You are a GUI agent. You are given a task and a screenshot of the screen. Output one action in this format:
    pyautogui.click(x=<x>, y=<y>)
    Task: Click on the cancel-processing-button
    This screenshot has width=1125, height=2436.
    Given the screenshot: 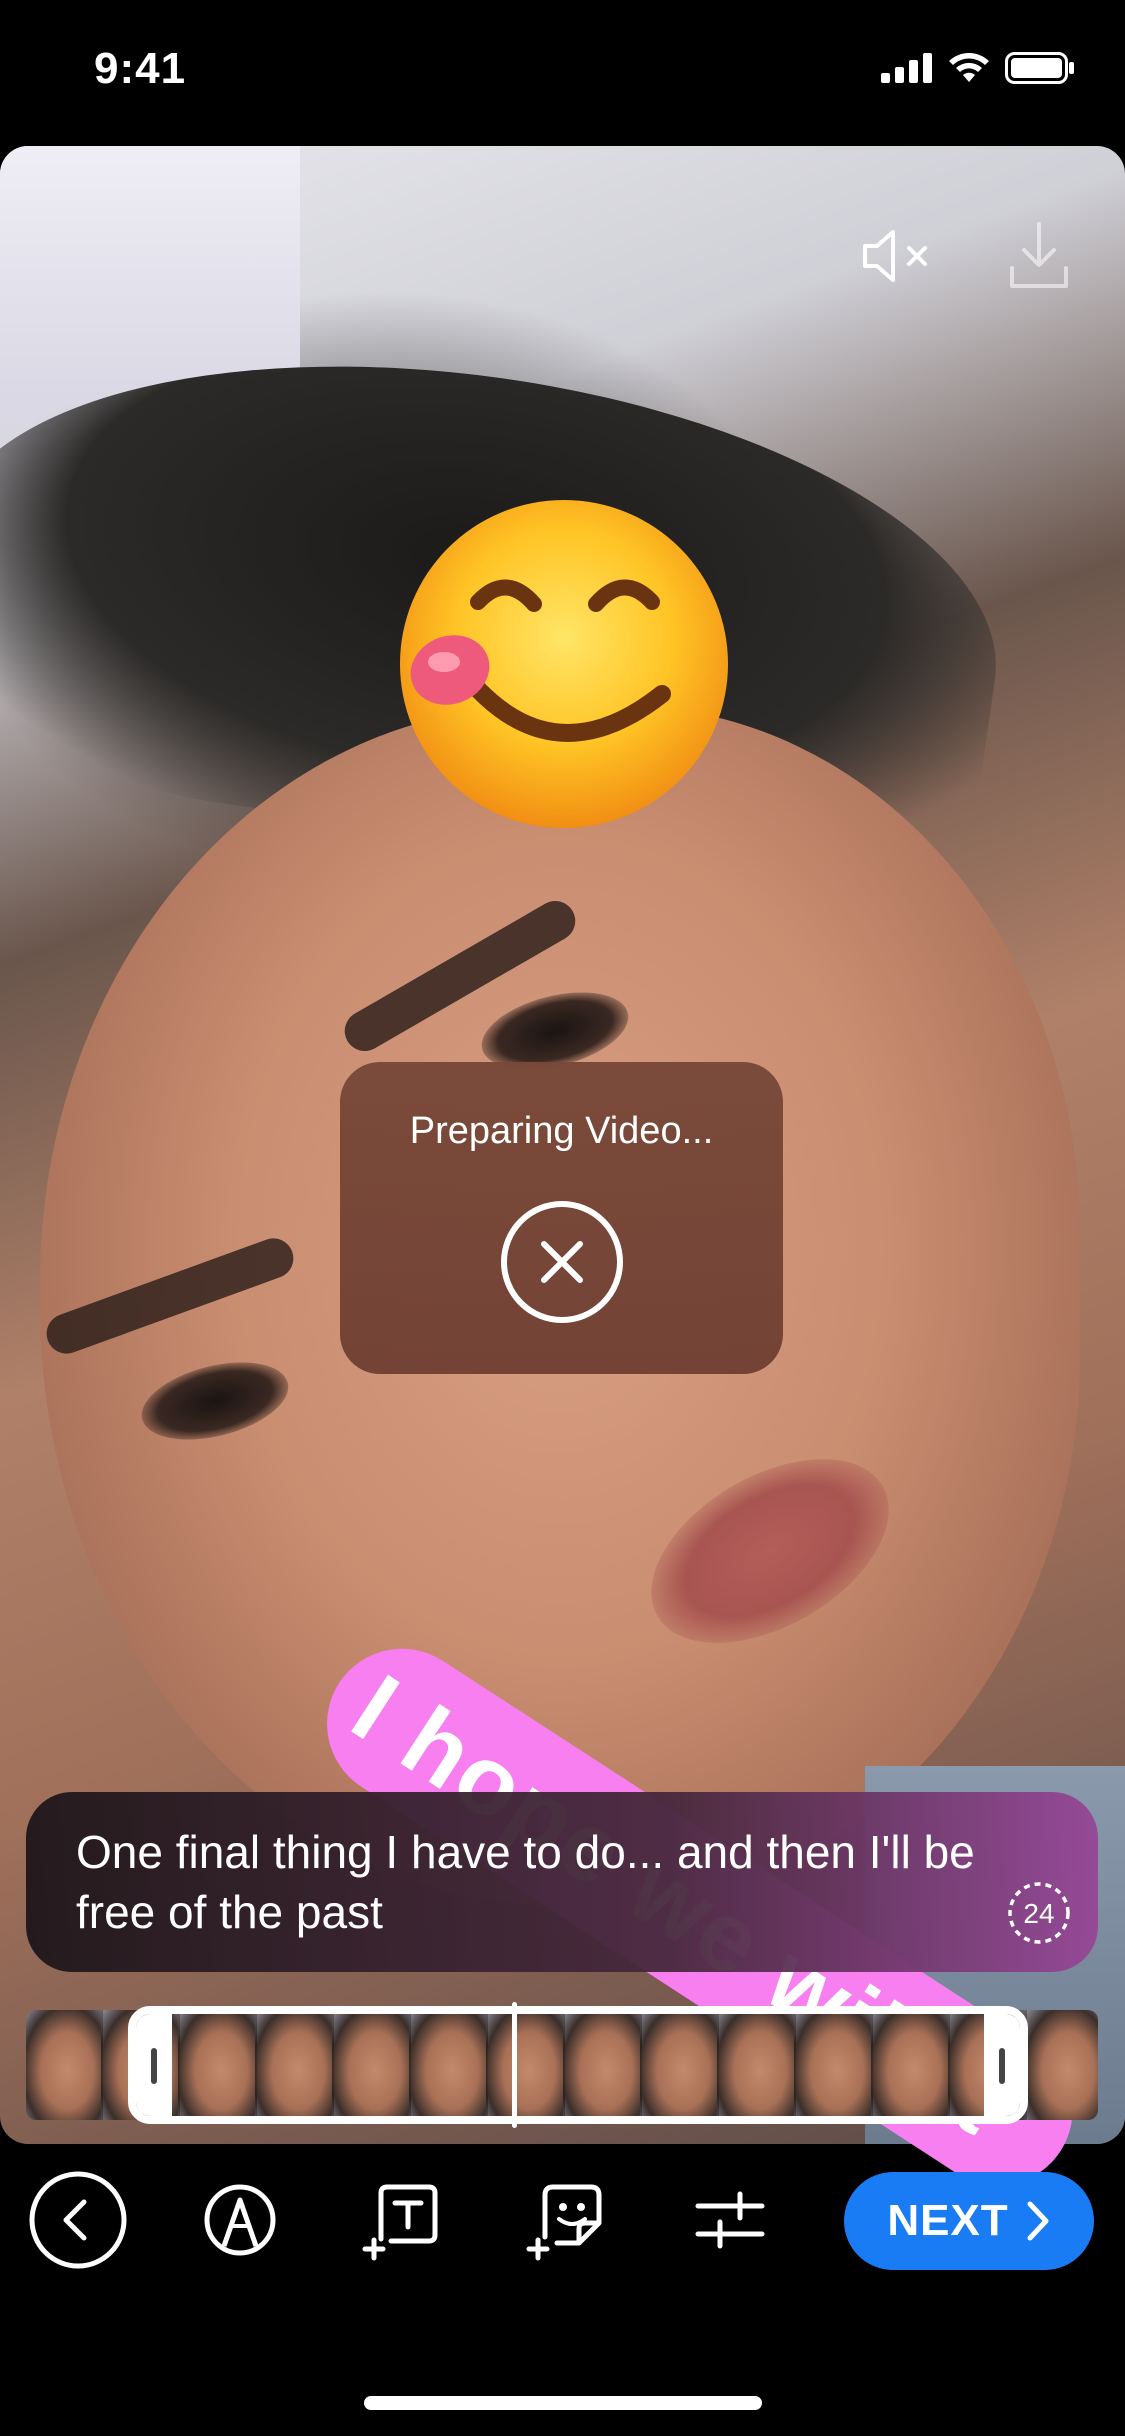 What is the action you would take?
    pyautogui.click(x=562, y=1262)
    